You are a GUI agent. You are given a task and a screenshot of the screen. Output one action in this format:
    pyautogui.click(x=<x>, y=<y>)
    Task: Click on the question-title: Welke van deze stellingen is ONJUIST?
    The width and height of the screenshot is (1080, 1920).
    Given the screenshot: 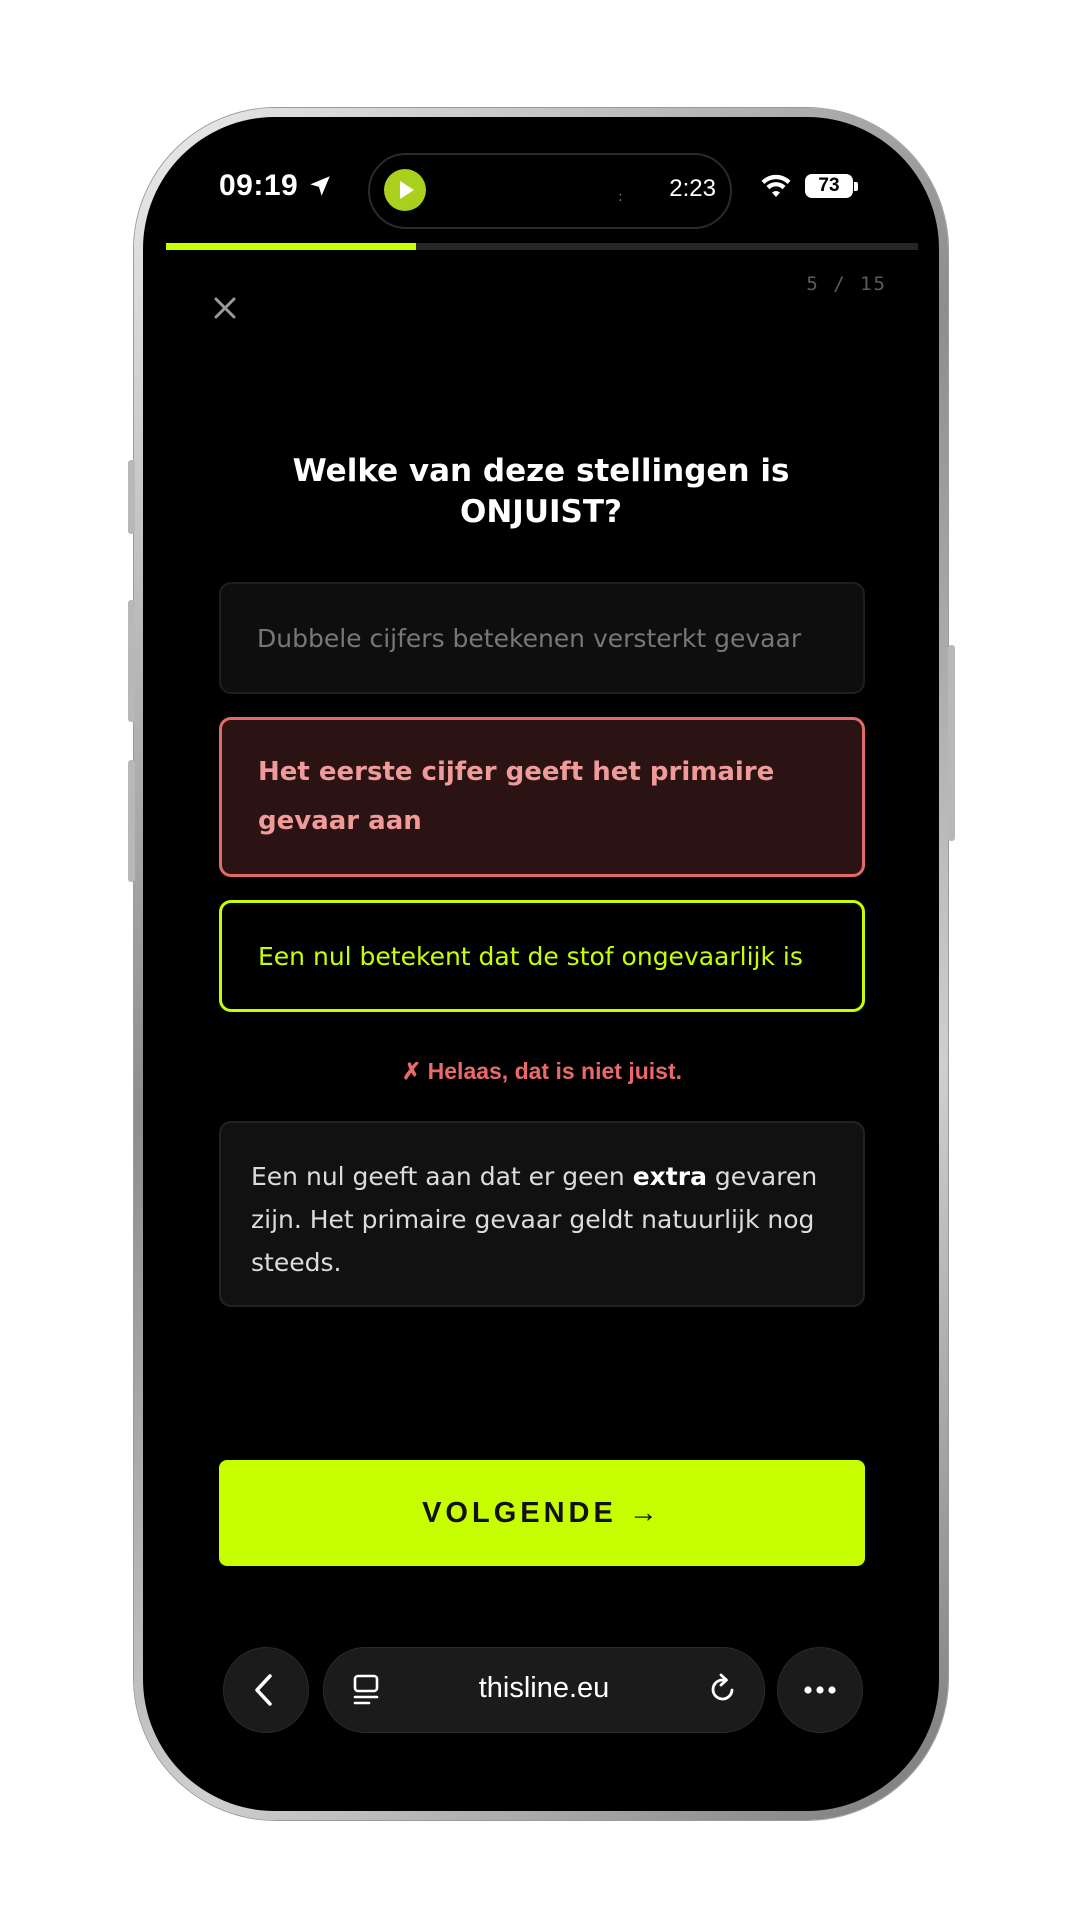 What is the action you would take?
    pyautogui.click(x=541, y=491)
    